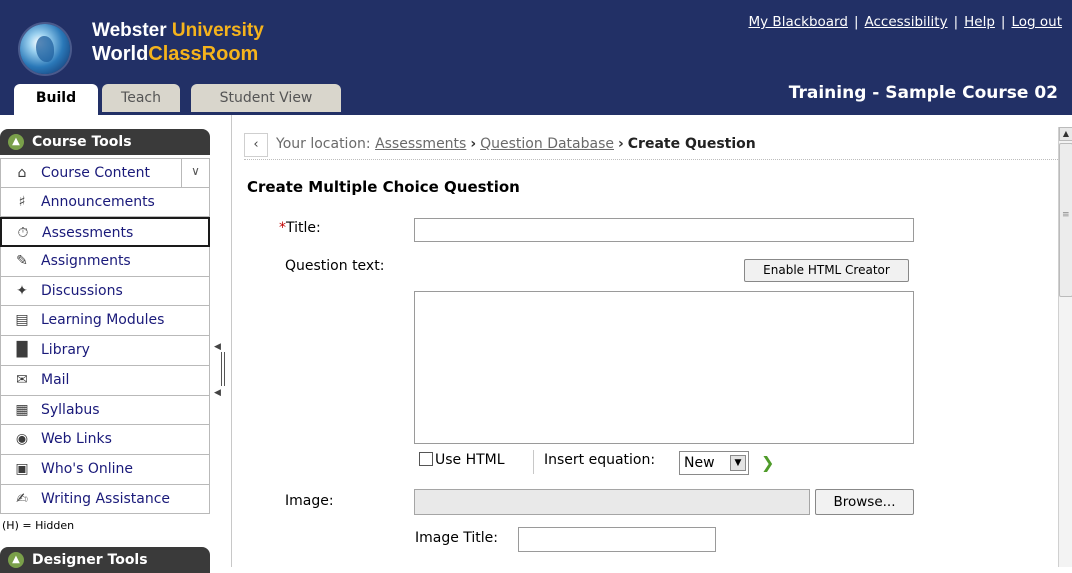 The height and width of the screenshot is (573, 1072). Describe the element at coordinates (426, 459) in the screenshot. I see `use-html-checkbox` at that location.